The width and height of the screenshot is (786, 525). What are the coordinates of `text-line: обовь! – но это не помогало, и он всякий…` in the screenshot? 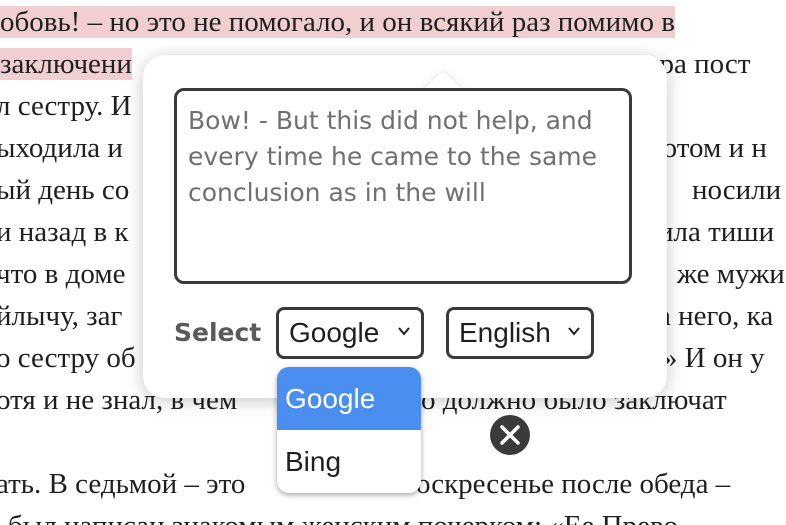 It's located at (337, 22).